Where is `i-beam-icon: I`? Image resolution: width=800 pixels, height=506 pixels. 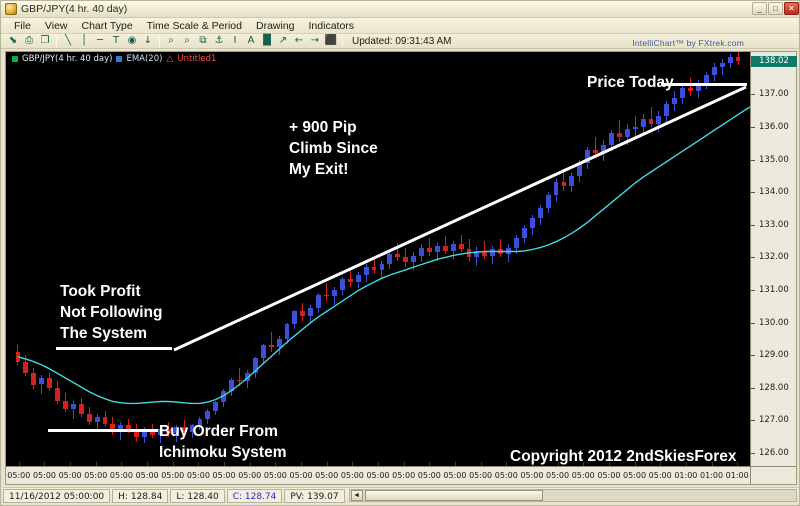 i-beam-icon: I is located at coordinates (235, 41).